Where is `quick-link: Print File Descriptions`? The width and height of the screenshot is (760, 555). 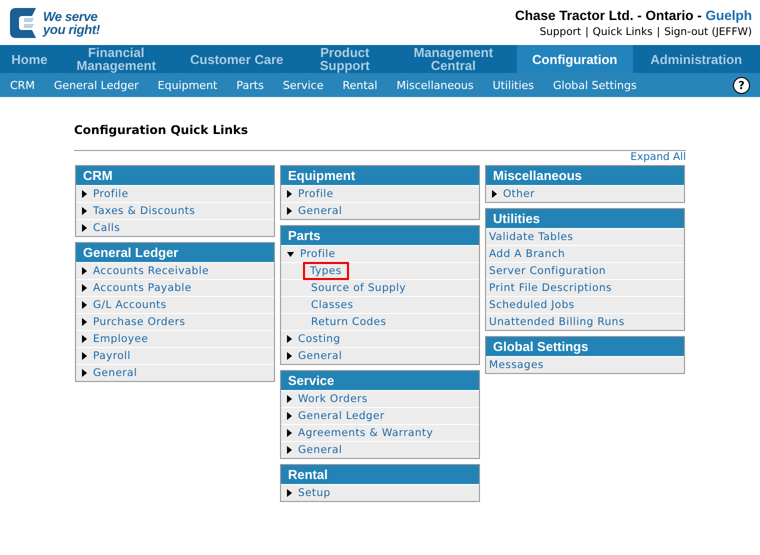
quick-link: Print File Descriptions is located at coordinates (550, 288).